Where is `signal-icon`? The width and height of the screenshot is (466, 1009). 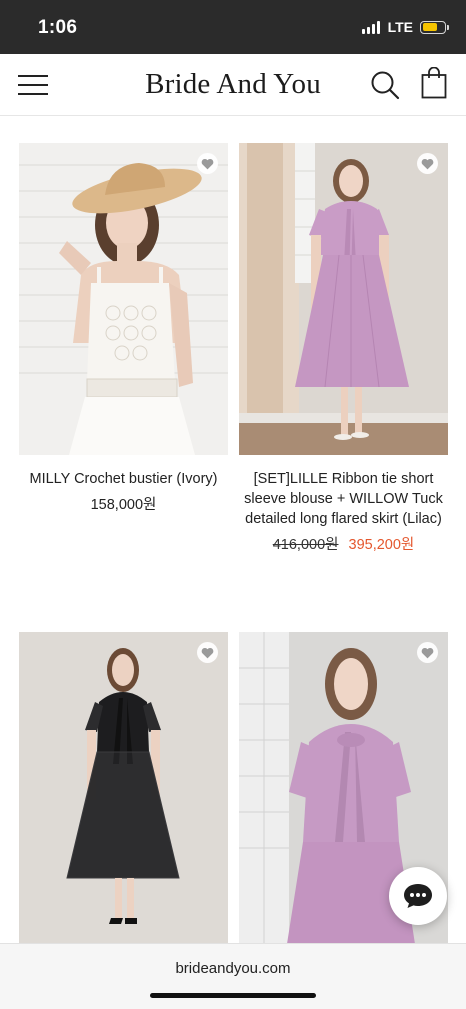 signal-icon is located at coordinates (370, 27).